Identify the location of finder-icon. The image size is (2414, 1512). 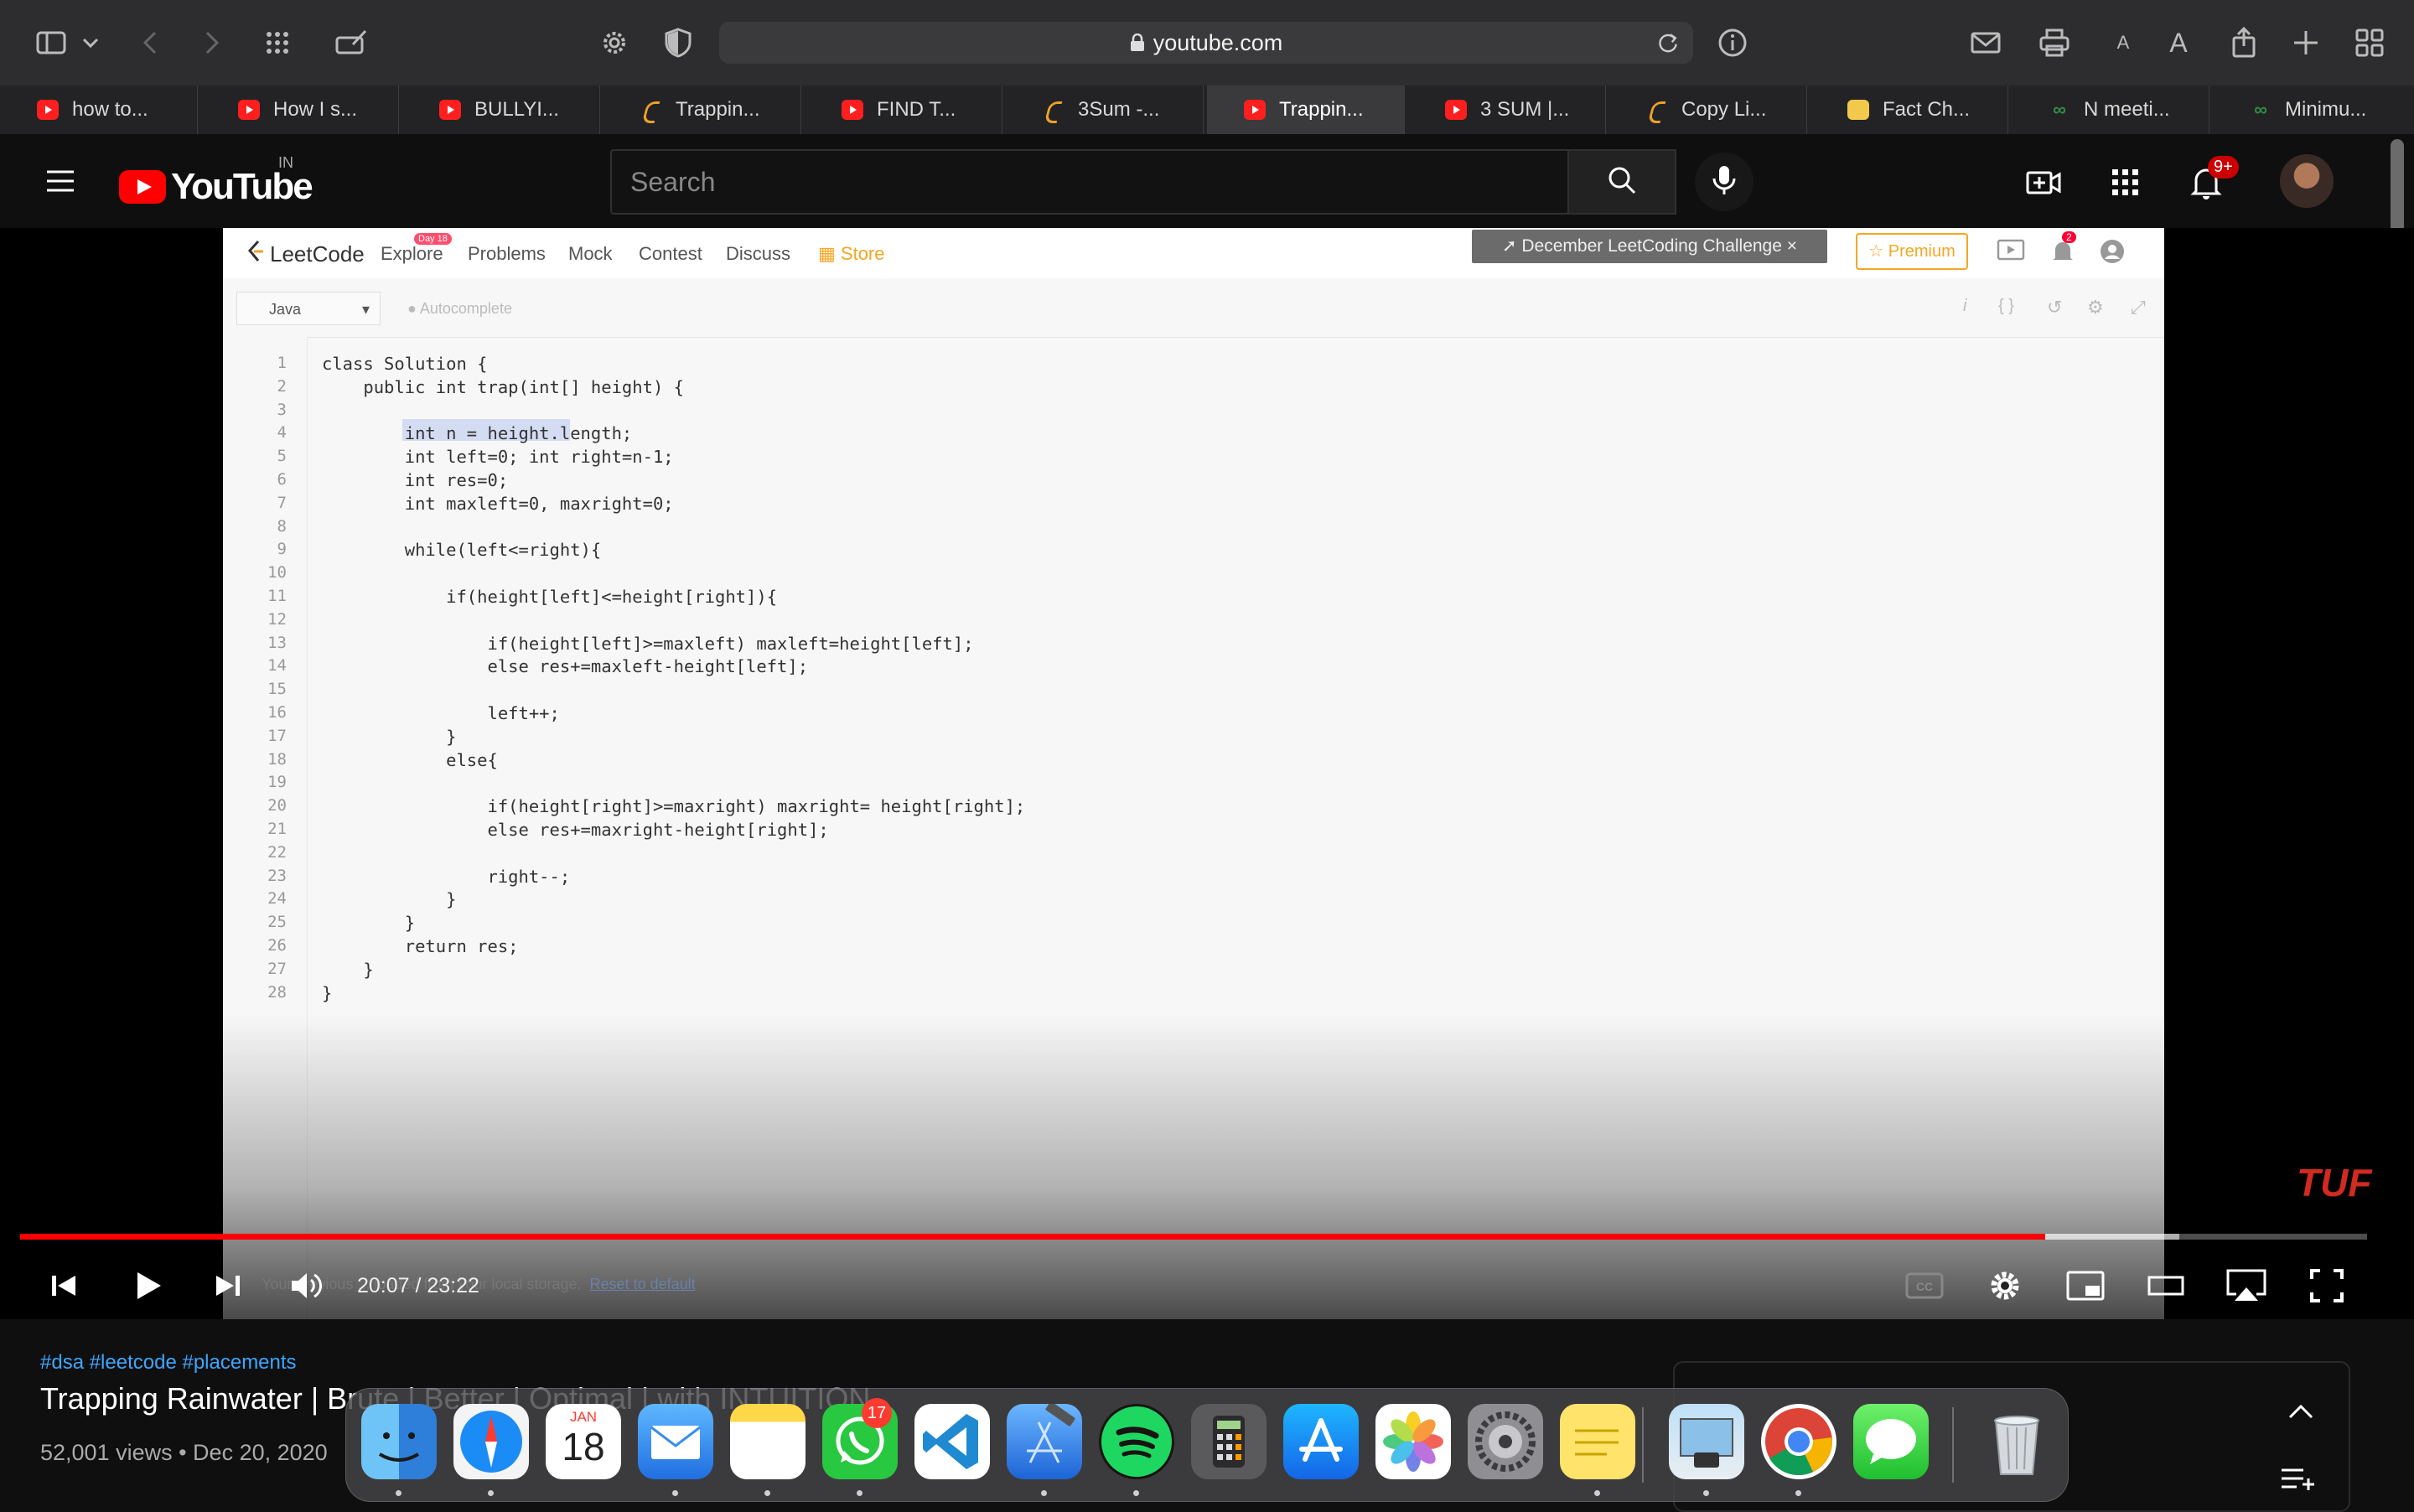
(399, 1441).